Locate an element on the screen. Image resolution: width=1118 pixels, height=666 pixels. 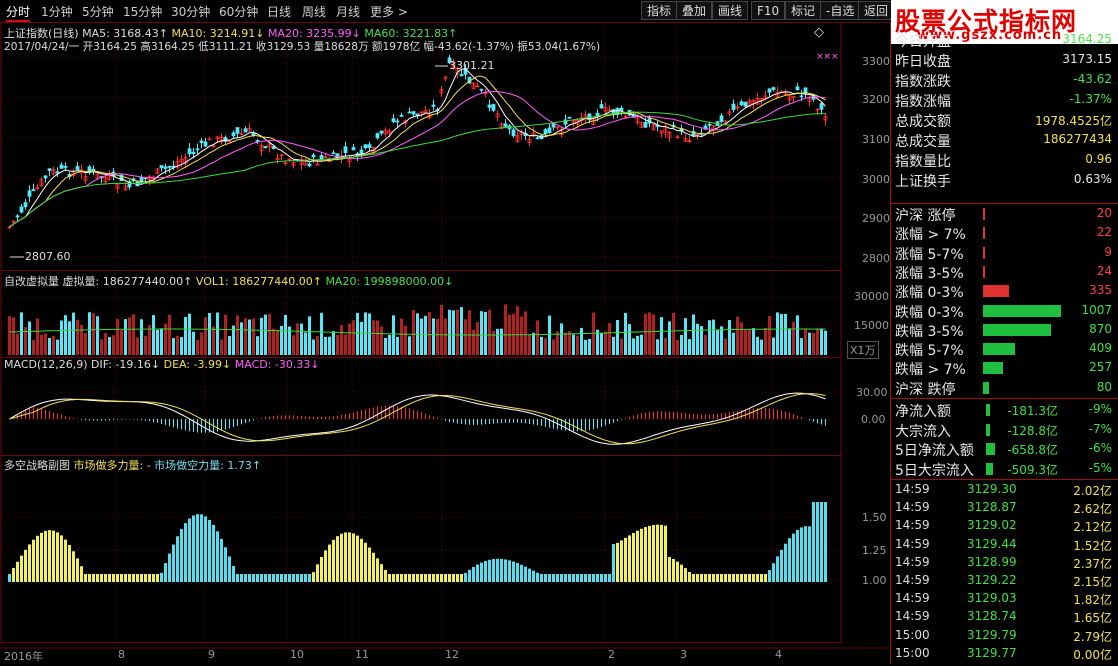
indicator-button: 指标 is located at coordinates (659, 10).